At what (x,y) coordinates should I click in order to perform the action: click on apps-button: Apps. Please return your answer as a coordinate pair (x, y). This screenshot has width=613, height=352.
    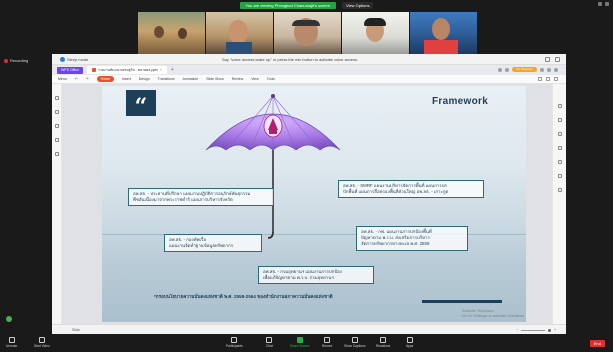
    Looking at the image, I should click on (409, 342).